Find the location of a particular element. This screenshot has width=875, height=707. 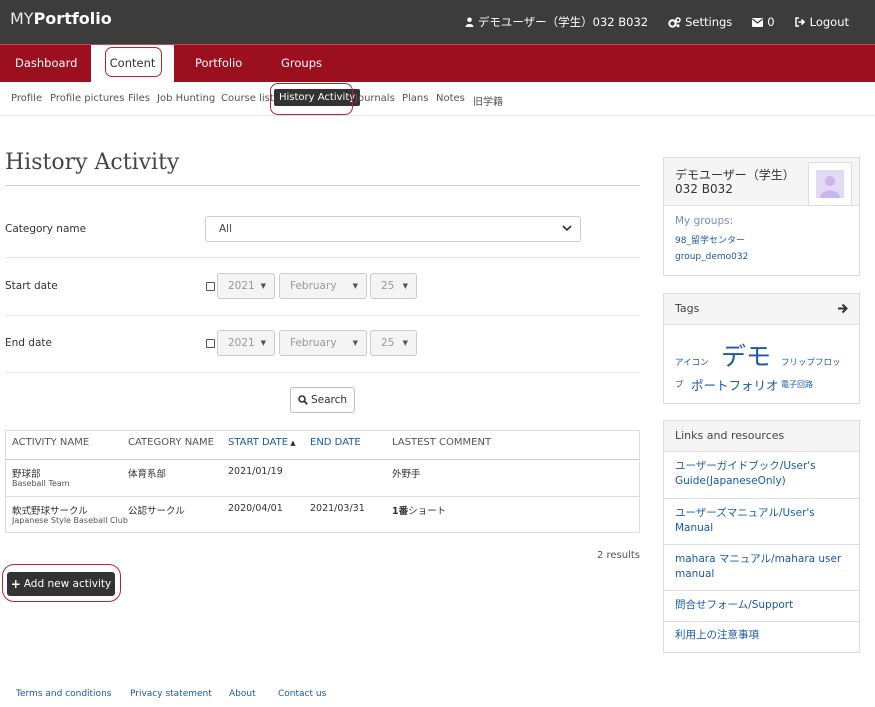

subnav-journals: Journals is located at coordinates (375, 98).